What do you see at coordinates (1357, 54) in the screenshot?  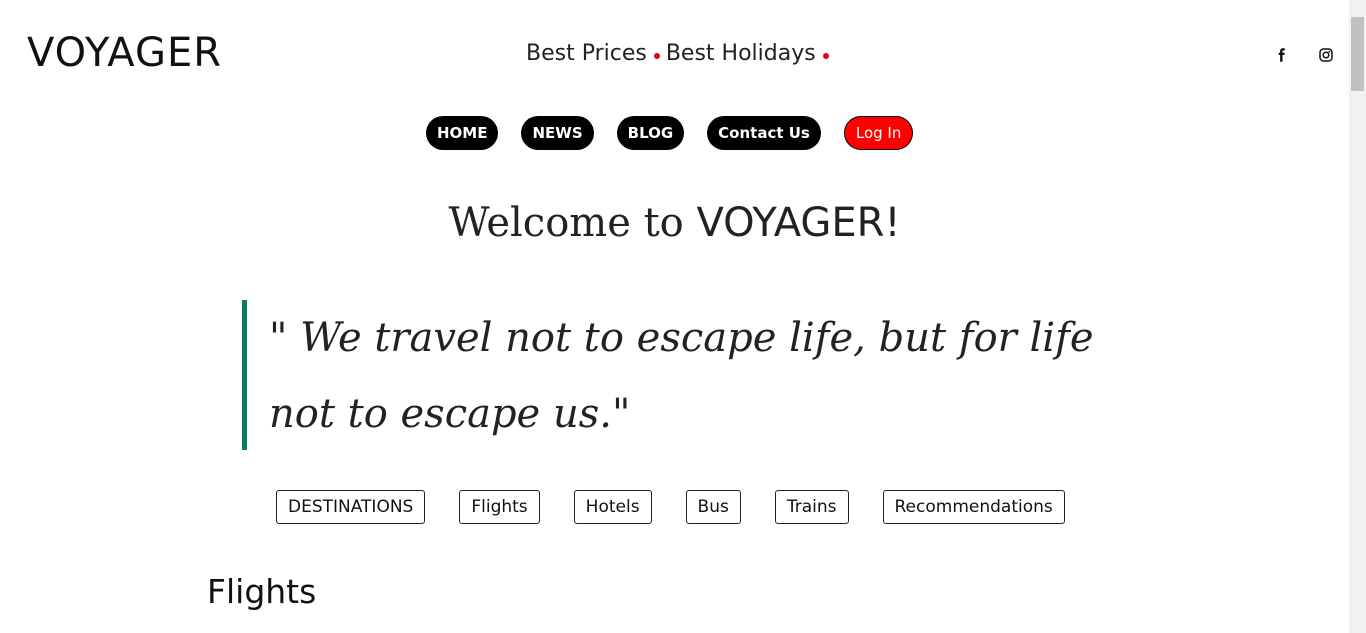 I see `scrollbar-thumb` at bounding box center [1357, 54].